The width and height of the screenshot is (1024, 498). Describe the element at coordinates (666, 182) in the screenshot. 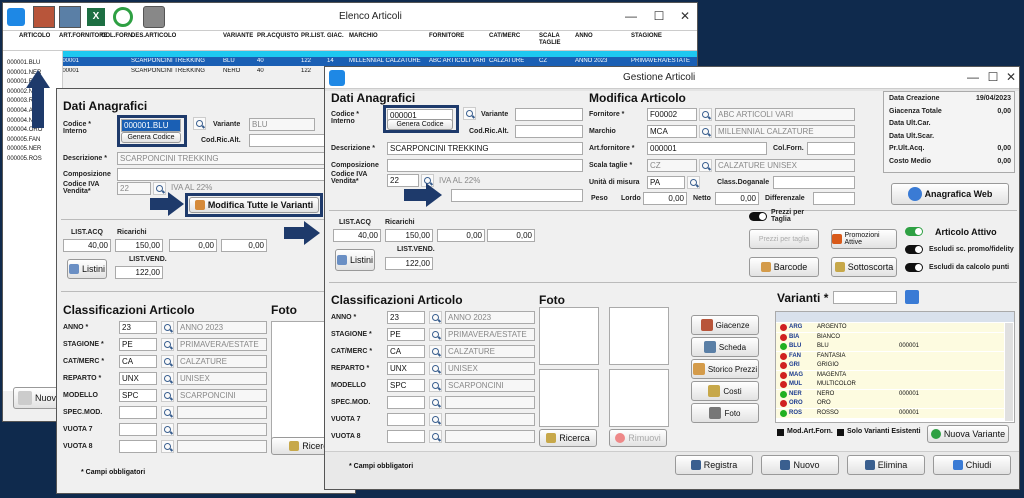

I see `front-unita-code: PA` at that location.